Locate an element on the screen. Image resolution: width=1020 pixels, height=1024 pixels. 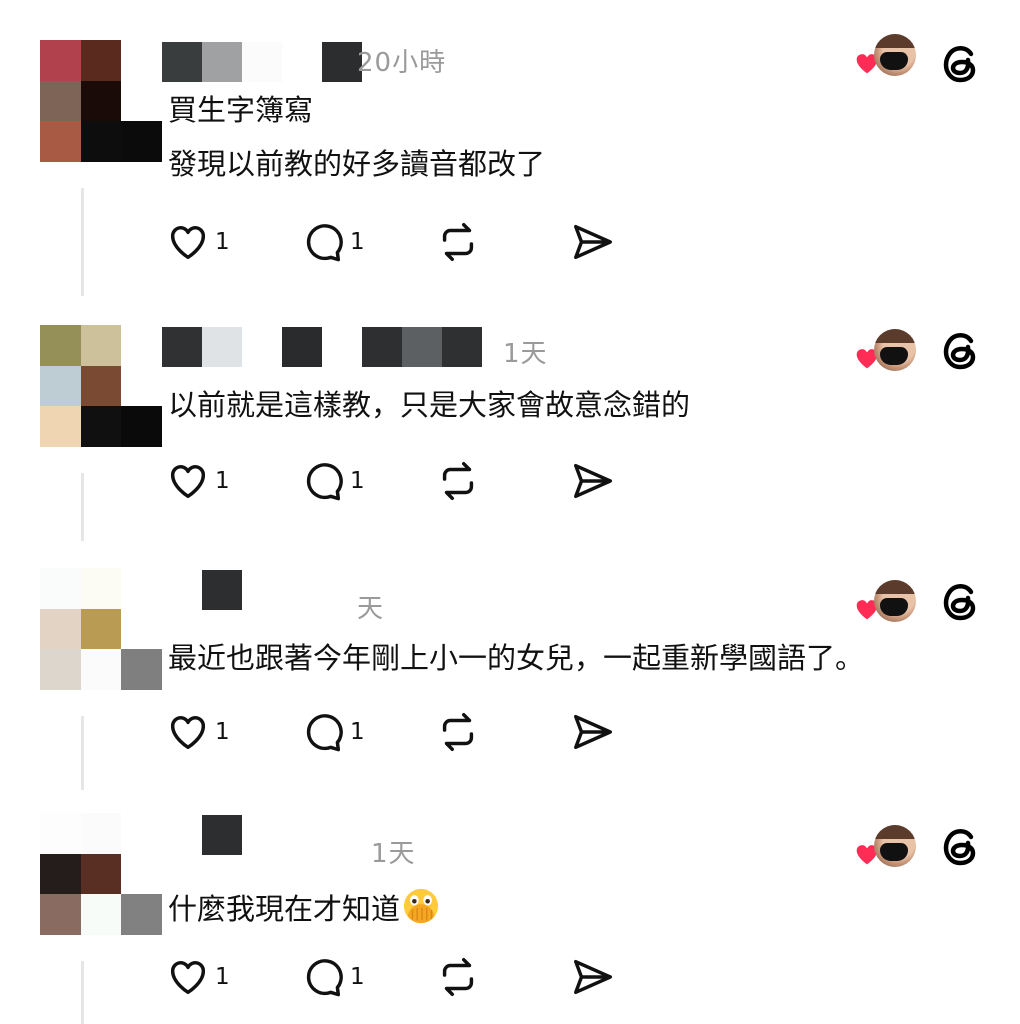
post-text-line-1: 什麼我現在才知道 is located at coordinates (304, 906).